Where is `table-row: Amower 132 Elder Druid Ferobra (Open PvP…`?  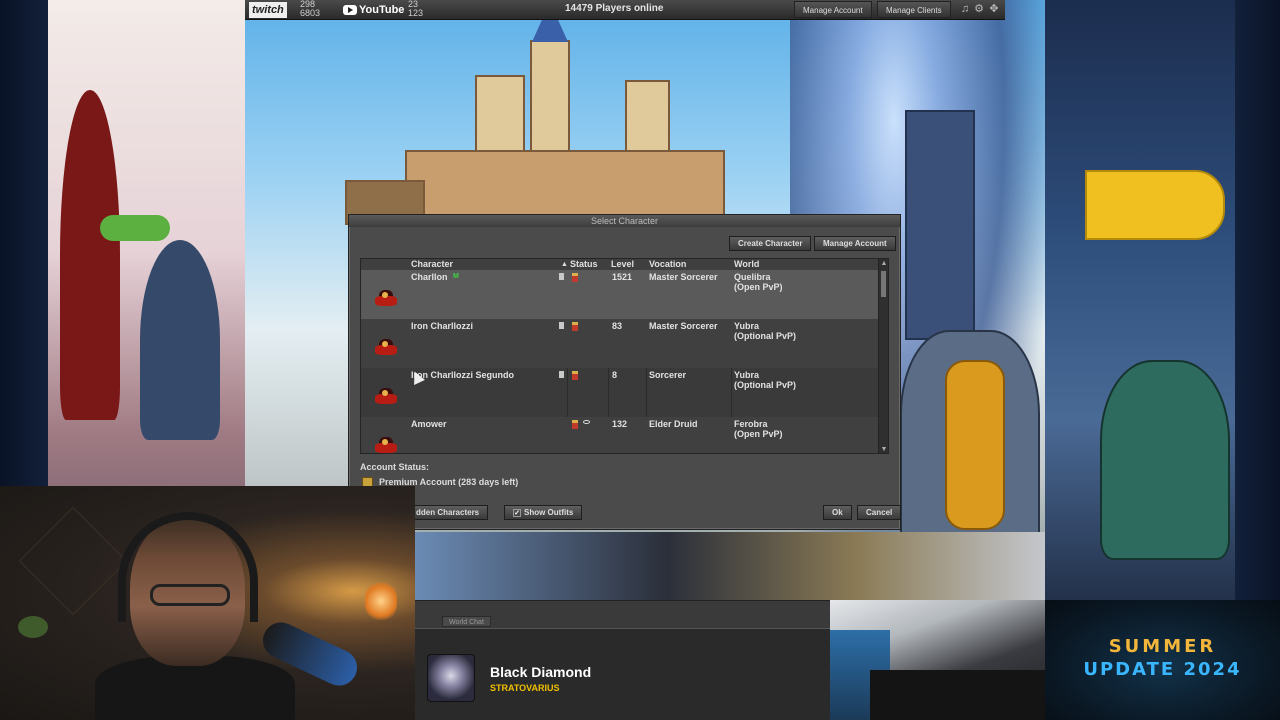 table-row: Amower 132 Elder Druid Ferobra (Open PvP… is located at coordinates (620, 435).